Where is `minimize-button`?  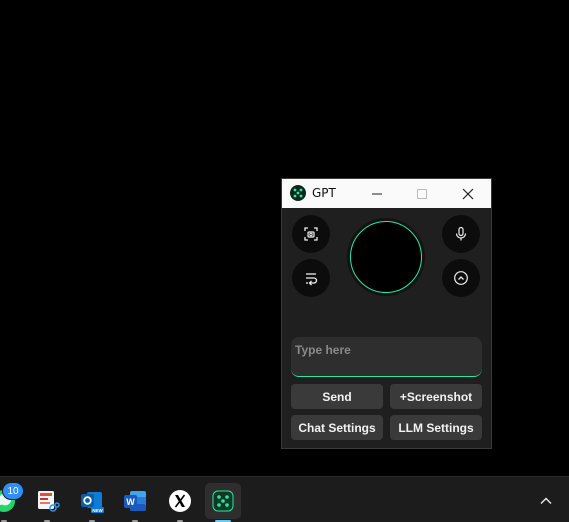
minimize-button is located at coordinates (377, 193).